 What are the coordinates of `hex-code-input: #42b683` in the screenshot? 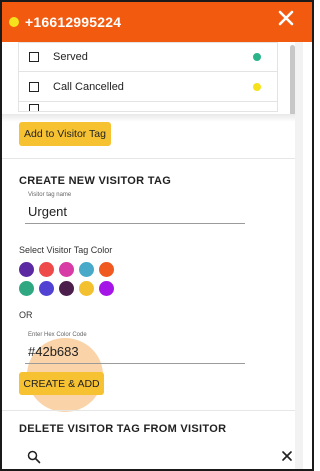 It's located at (53, 351).